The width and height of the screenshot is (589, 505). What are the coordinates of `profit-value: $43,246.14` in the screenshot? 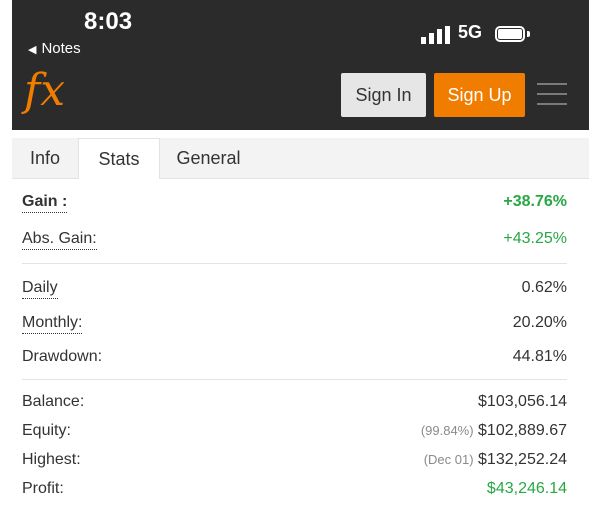 It's located at (526, 488).